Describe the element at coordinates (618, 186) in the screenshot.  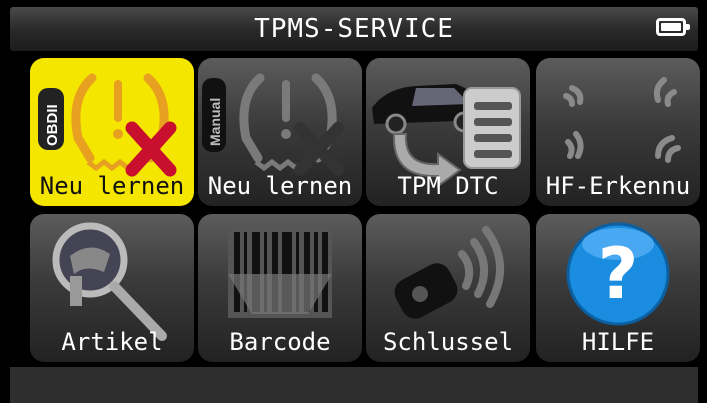
I see `tile-label: HF-Erkennu` at that location.